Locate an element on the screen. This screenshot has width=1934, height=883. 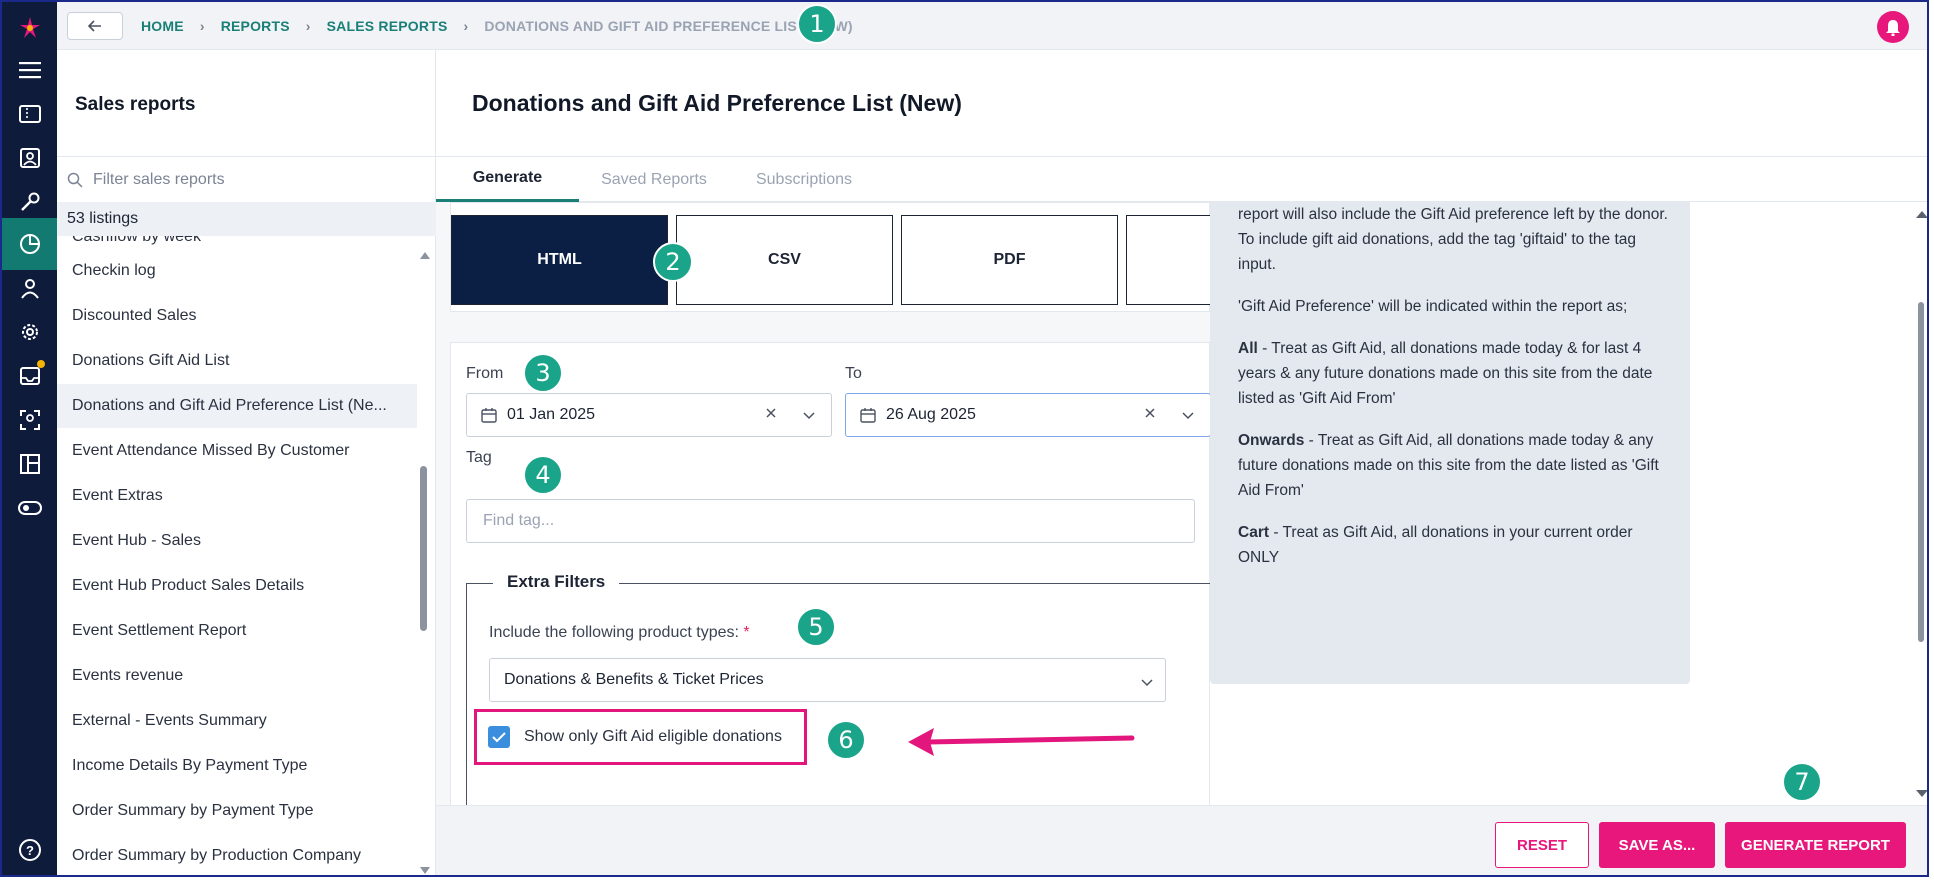
from-label: From is located at coordinates (485, 373).